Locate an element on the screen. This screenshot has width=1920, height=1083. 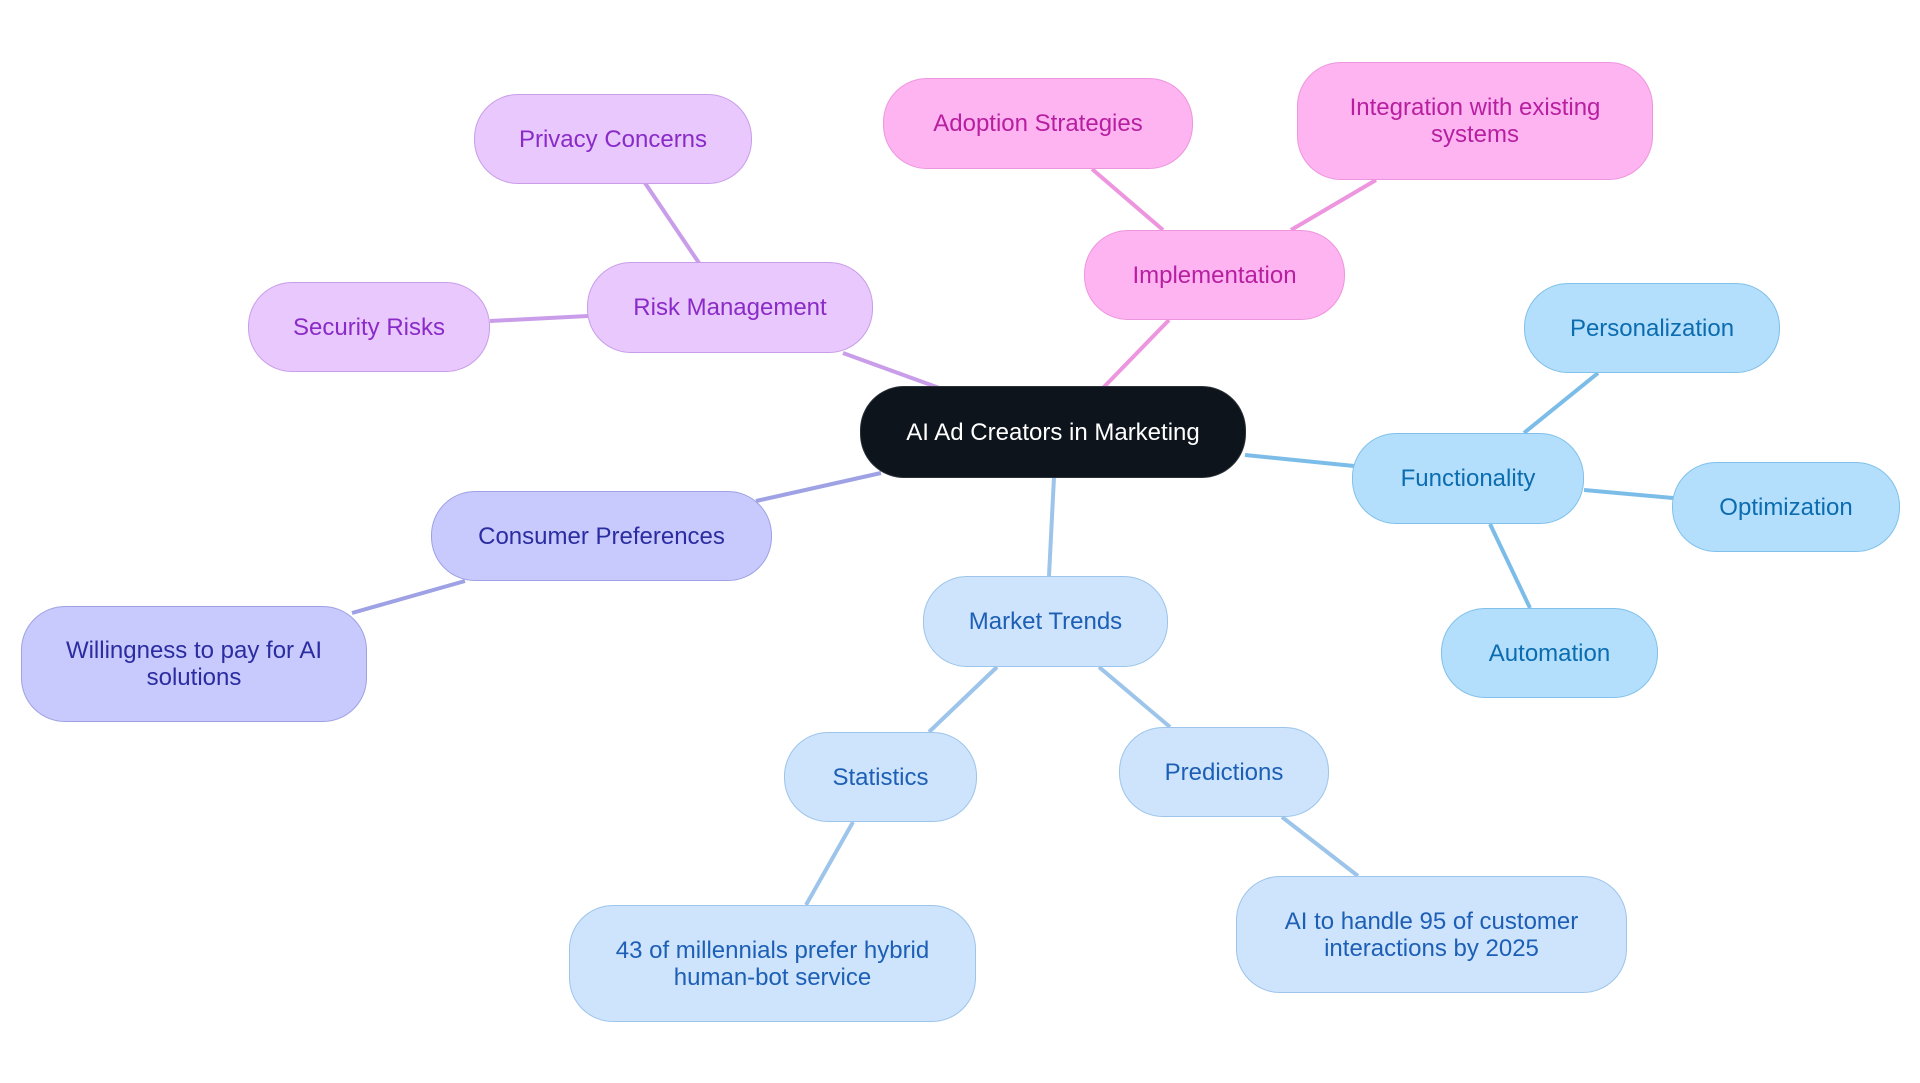
node-label: Integration with existing systems is located at coordinates (1475, 121).